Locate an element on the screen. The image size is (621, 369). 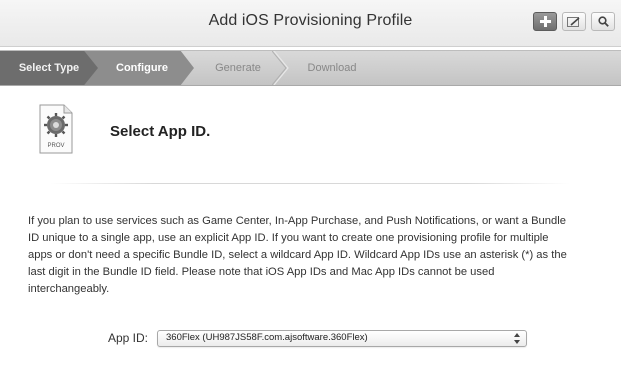
wizard-steps: Select Type Configure Generate Download is located at coordinates (310, 68).